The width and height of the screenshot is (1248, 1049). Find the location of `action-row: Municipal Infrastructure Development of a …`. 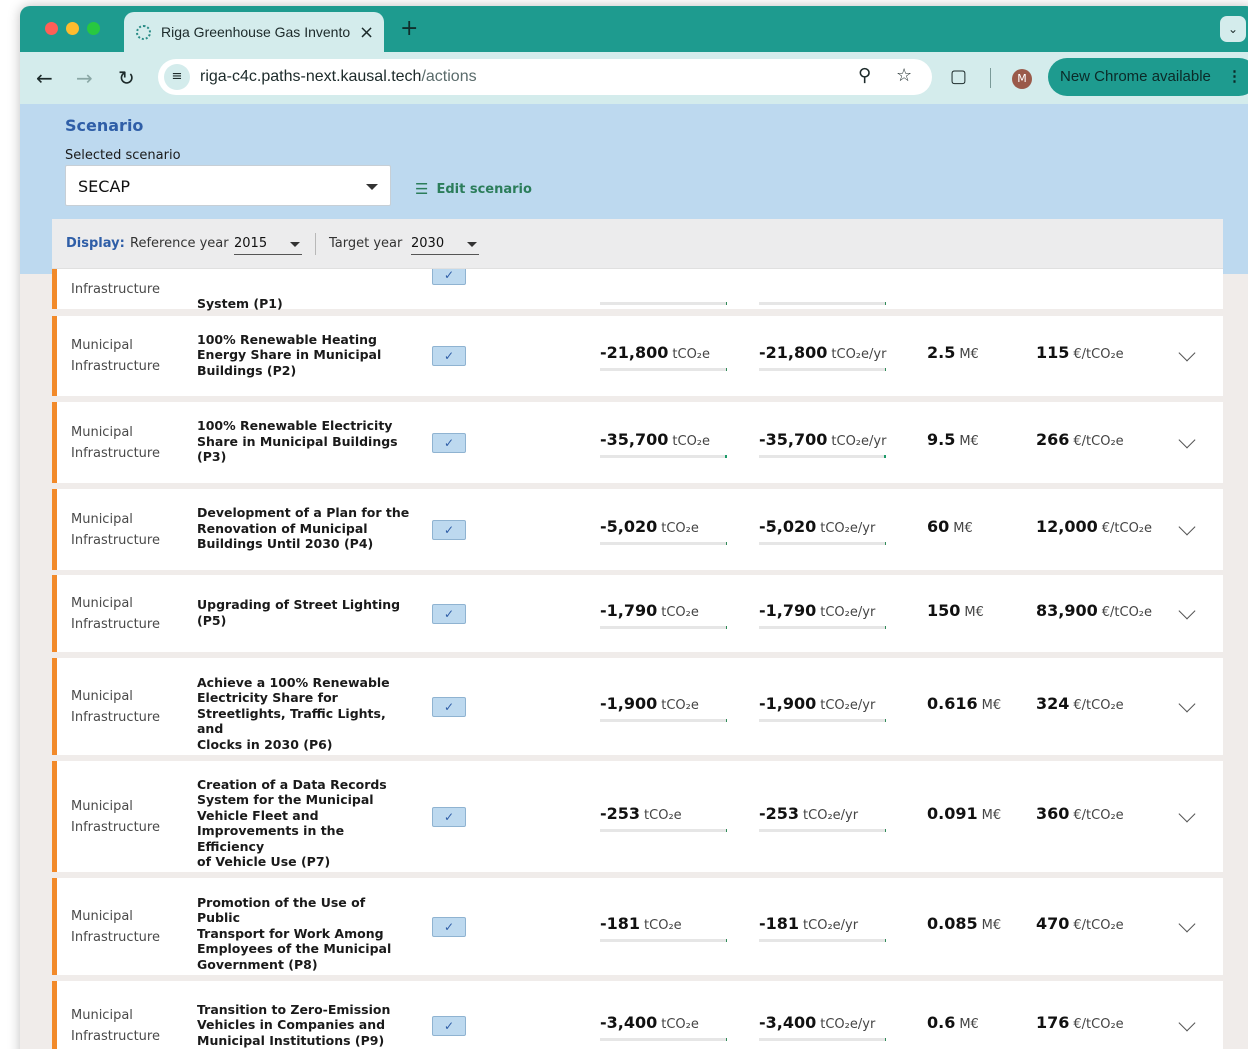

action-row: Municipal Infrastructure Development of a … is located at coordinates (637, 529).